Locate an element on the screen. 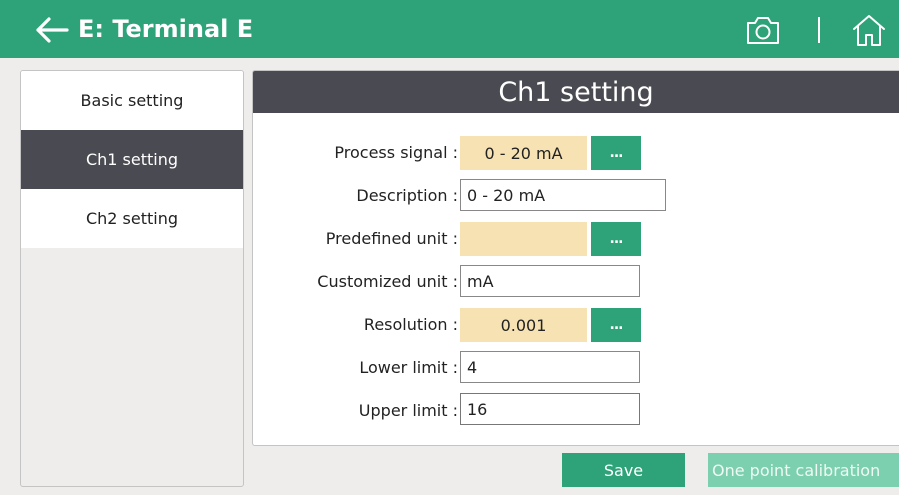 The image size is (899, 495). lower-limit-label: Lower limit : is located at coordinates (408, 367).